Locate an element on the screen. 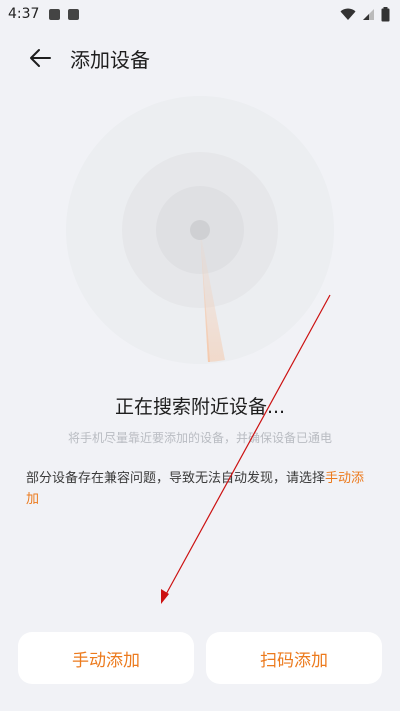  arrow-left-icon is located at coordinates (40, 58).